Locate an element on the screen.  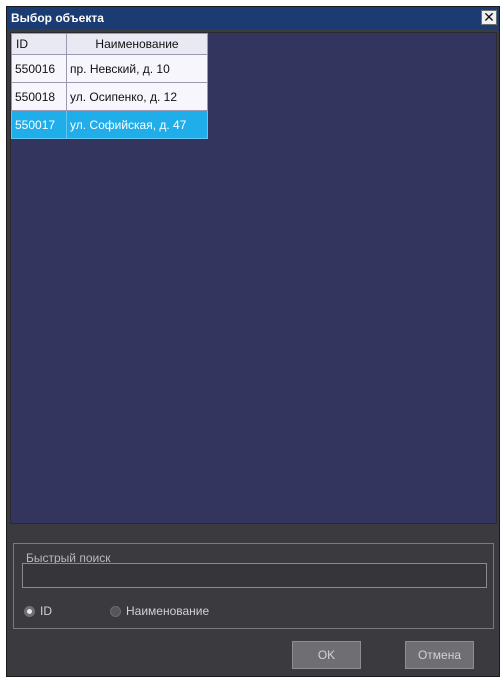
table-row: 550016 пр. Невский, д. 10 is located at coordinates (109, 68).